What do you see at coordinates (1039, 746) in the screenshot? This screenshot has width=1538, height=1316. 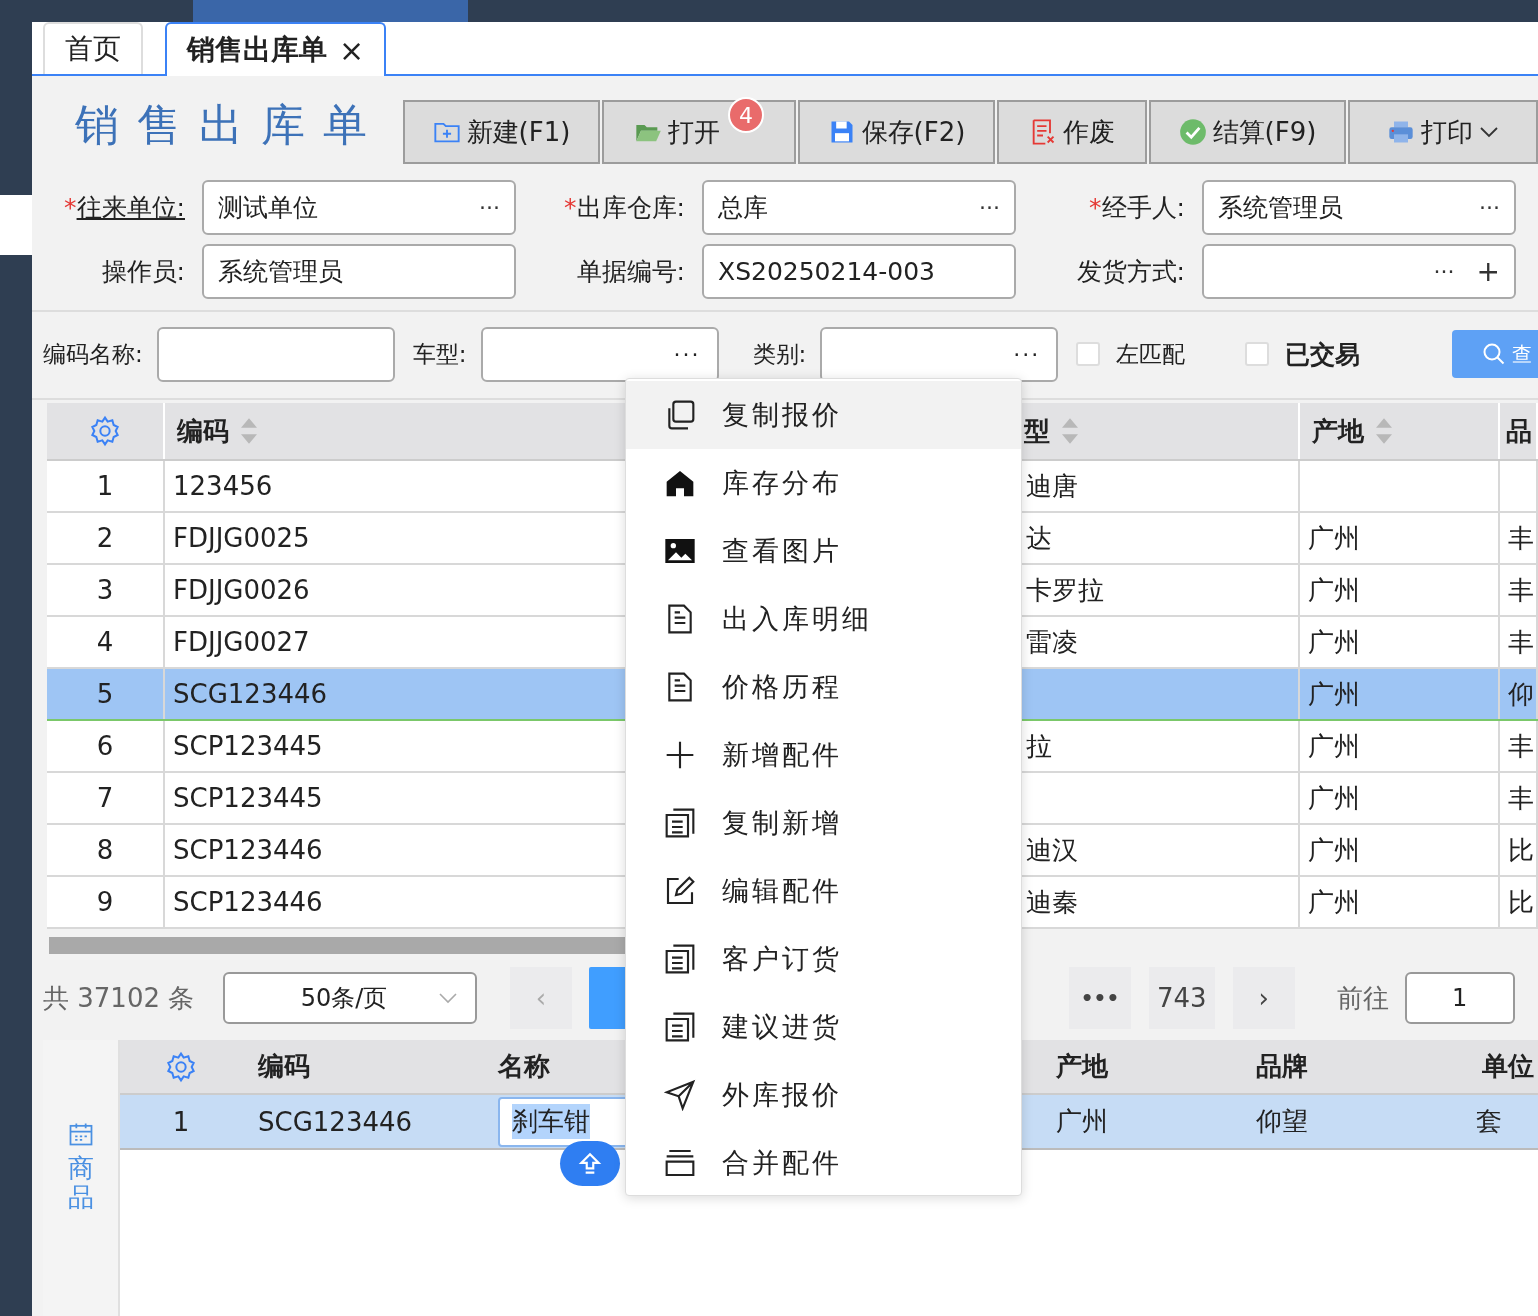 I see `table-cell-text: 拉` at bounding box center [1039, 746].